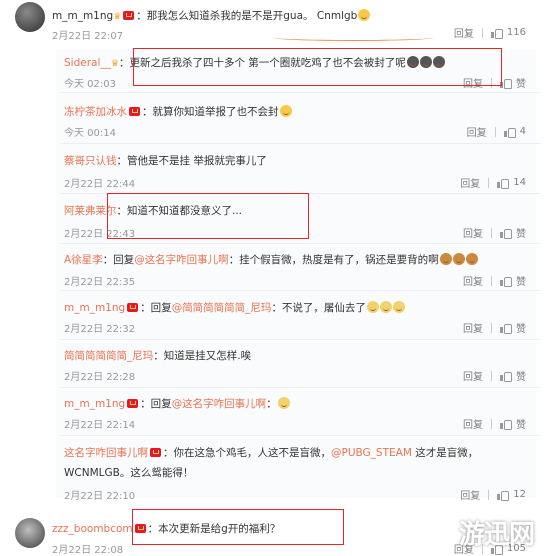 The height and width of the screenshot is (556, 550). What do you see at coordinates (90, 161) in the screenshot?
I see `reply-username: 蔡哥只认钱` at bounding box center [90, 161].